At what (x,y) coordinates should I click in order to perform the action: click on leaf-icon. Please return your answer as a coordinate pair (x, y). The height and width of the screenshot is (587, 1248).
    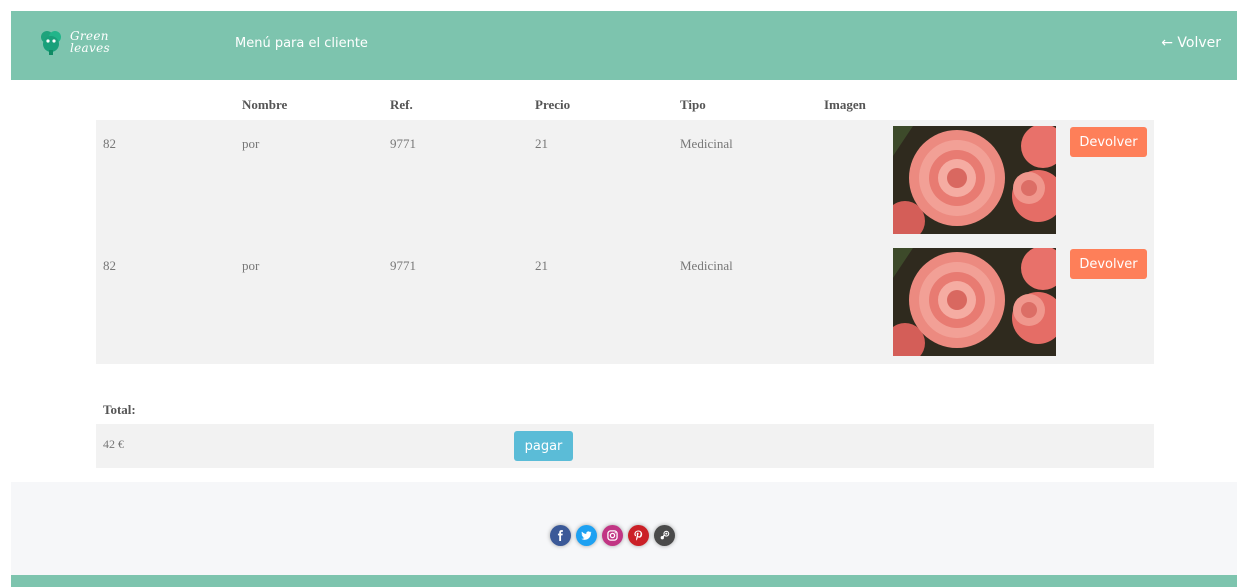
    Looking at the image, I should click on (51, 43).